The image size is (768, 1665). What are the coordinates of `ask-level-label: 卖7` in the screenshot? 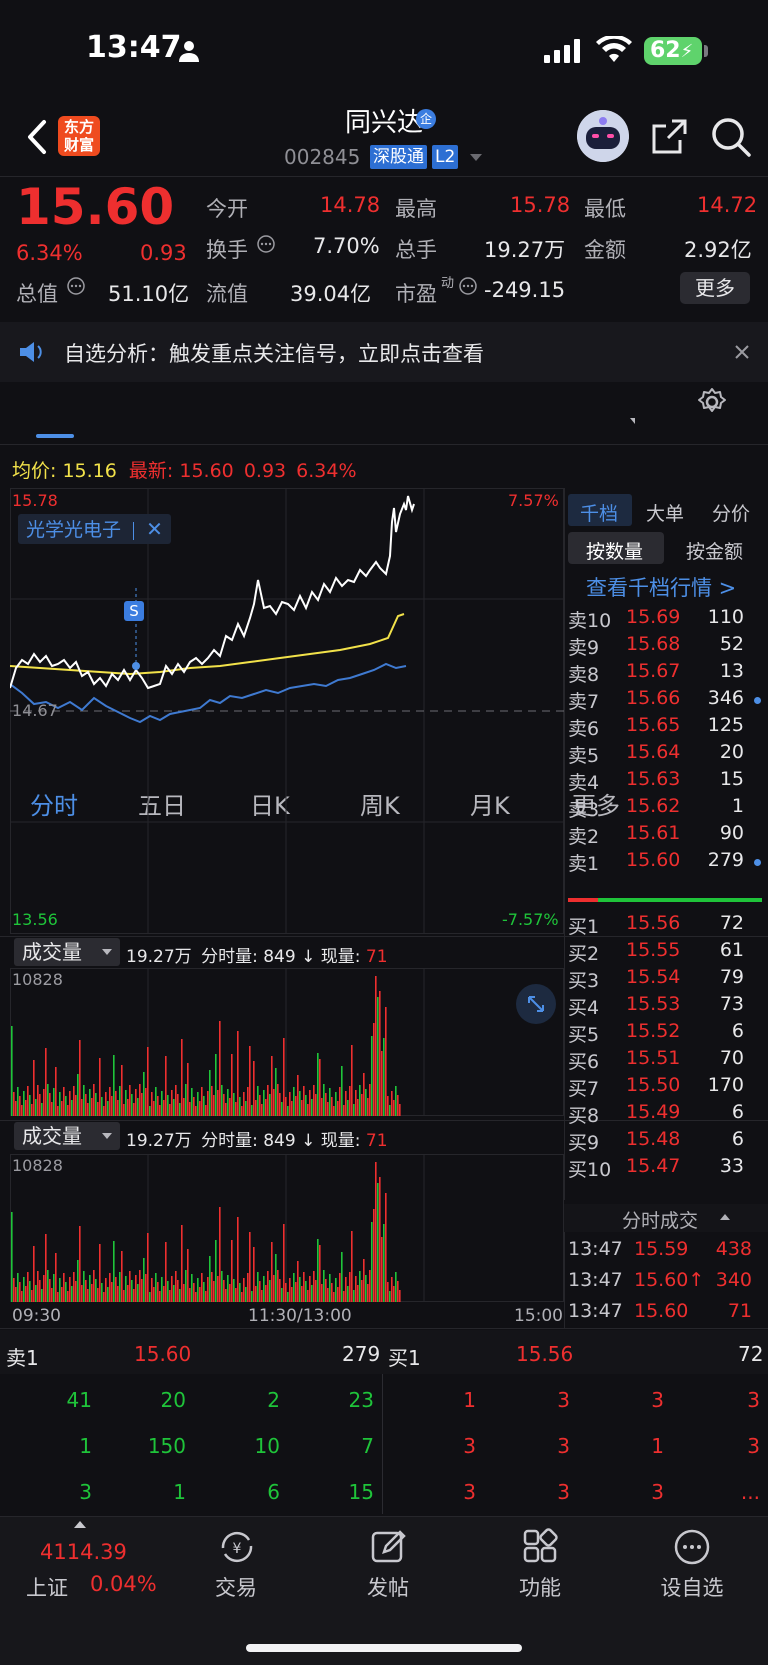 It's located at (584, 702).